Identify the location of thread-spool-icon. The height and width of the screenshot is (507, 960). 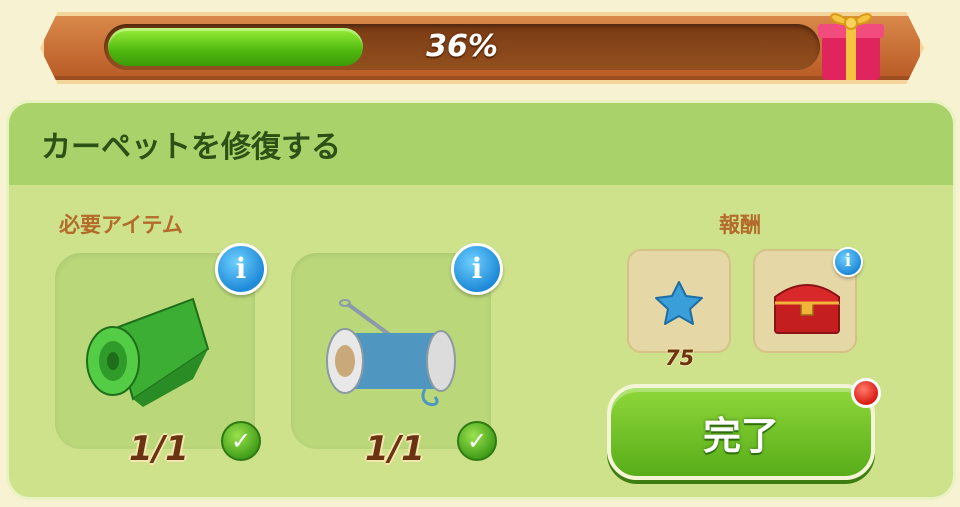
(391, 353).